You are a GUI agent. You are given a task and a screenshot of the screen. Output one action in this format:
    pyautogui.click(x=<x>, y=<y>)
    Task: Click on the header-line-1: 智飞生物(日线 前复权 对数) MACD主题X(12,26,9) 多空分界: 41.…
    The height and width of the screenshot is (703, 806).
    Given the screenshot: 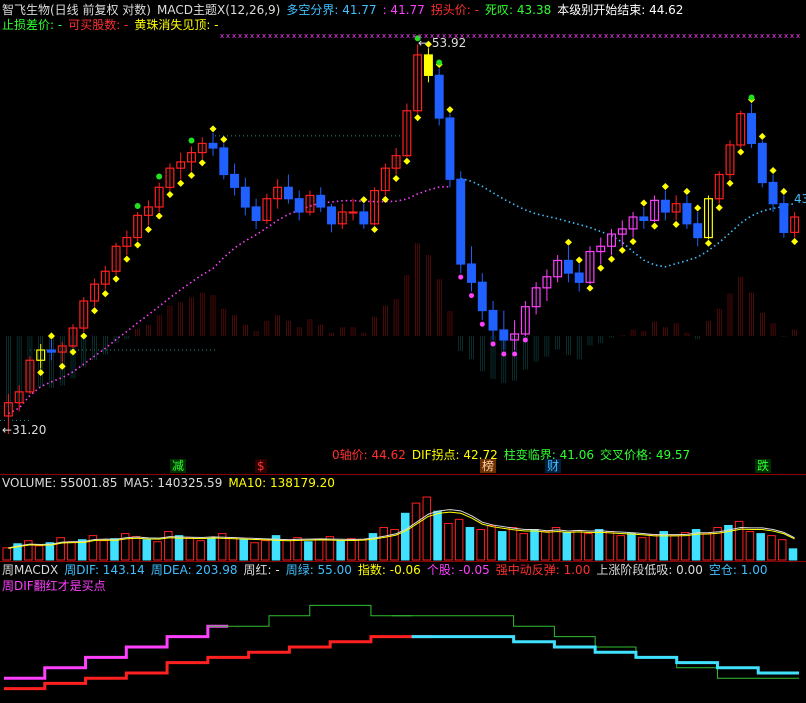 What is the action you would take?
    pyautogui.click(x=345, y=10)
    